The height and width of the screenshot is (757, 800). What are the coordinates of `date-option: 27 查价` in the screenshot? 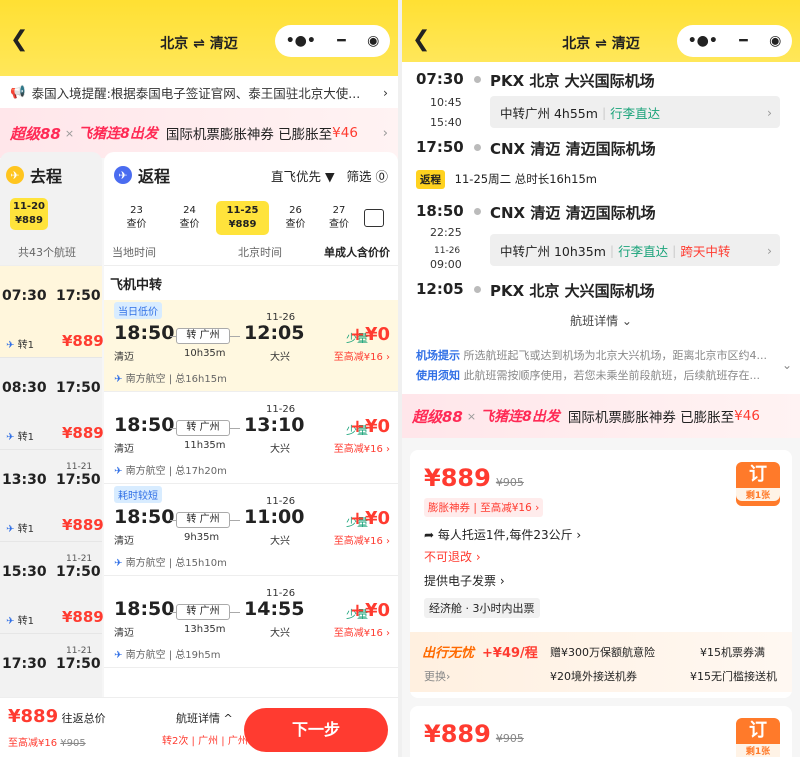 It's located at (339, 218).